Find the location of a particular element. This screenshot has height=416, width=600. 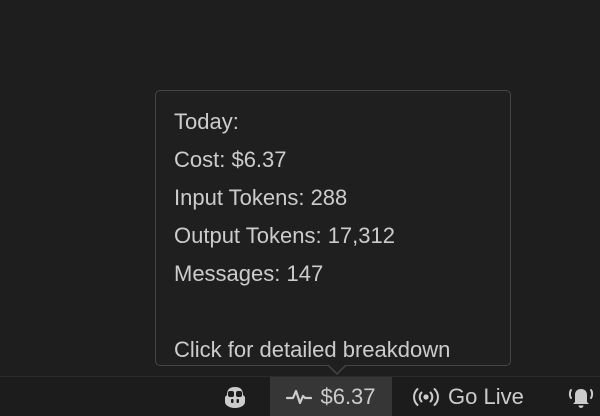

cost-status-button: $6.37 is located at coordinates (331, 396).